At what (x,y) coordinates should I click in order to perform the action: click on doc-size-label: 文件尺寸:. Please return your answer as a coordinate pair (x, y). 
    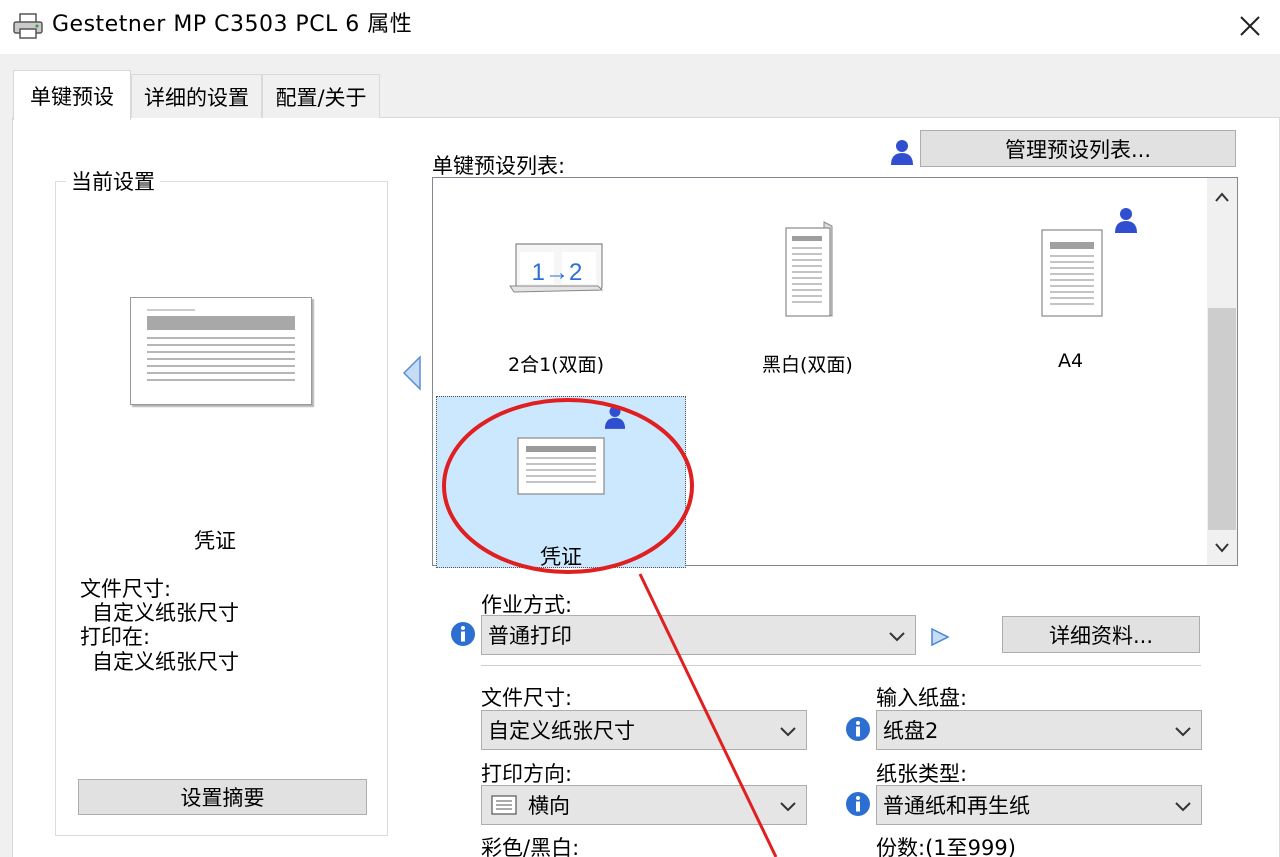
    Looking at the image, I should click on (527, 698).